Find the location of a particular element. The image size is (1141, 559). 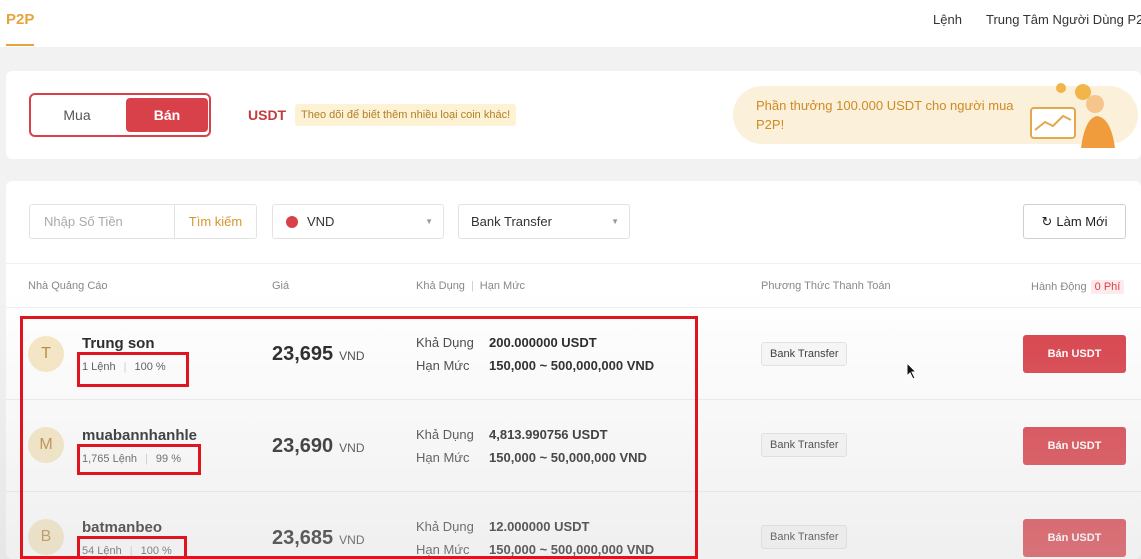

advertiser-stats: 54 Lệnh | 100 % is located at coordinates (127, 551).